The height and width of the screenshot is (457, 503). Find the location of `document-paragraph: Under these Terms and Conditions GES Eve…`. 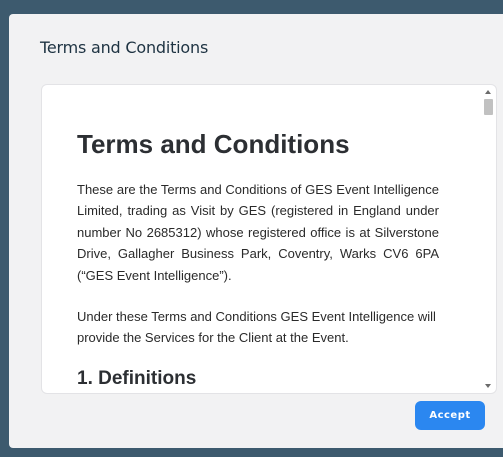

document-paragraph: Under these Terms and Conditions GES Eve… is located at coordinates (256, 327).